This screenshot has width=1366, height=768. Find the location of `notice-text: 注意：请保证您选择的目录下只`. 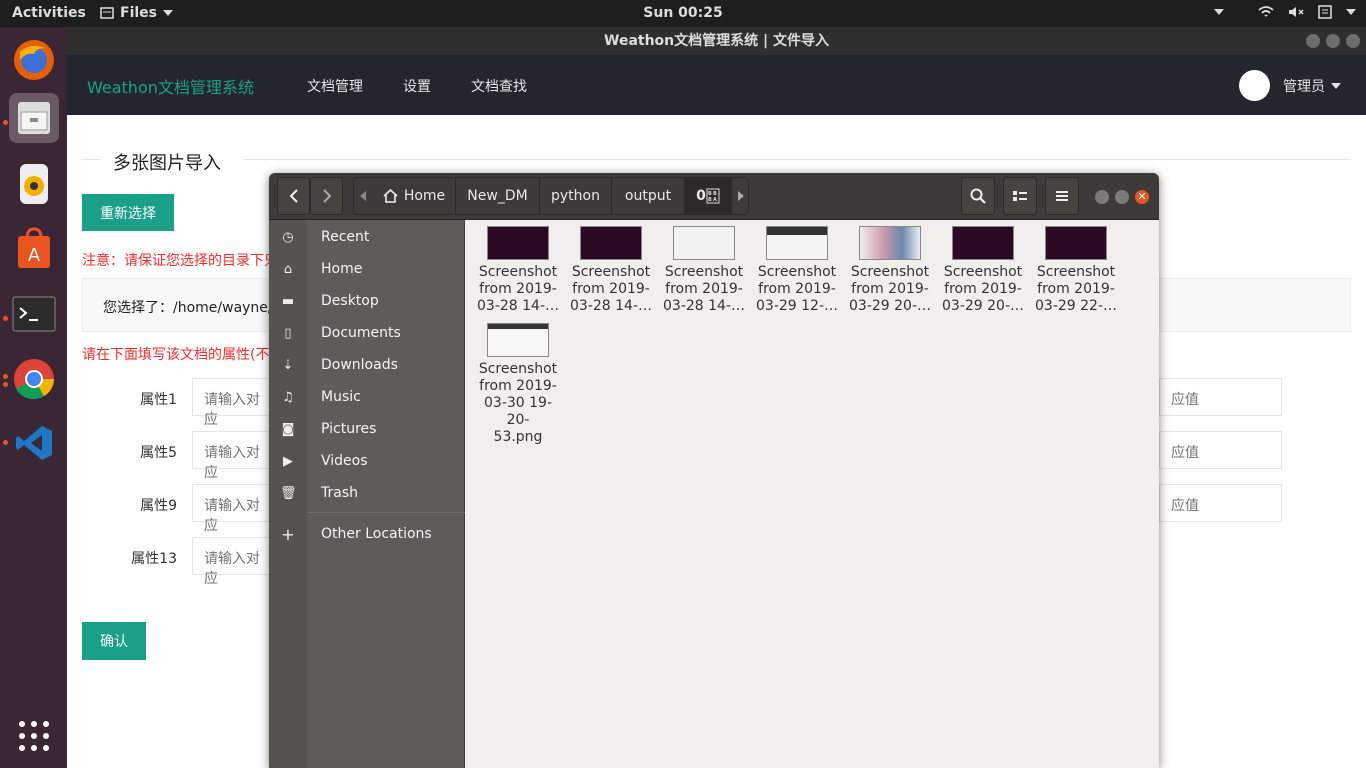

notice-text: 注意：请保证您选择的目录下只 is located at coordinates (180, 261).